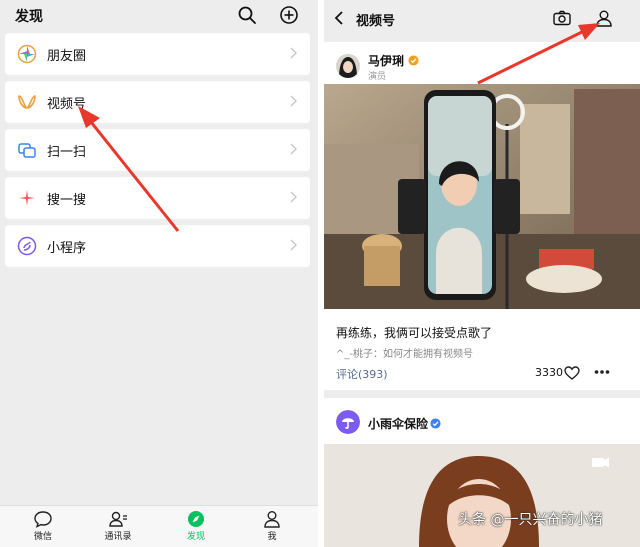 This screenshot has height=547, width=640. What do you see at coordinates (196, 519) in the screenshot?
I see `compass-icon` at bounding box center [196, 519].